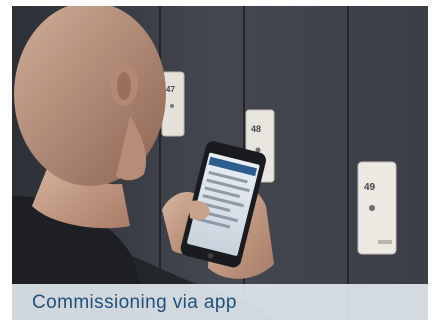 This screenshot has width=438, height=322. What do you see at coordinates (377, 208) in the screenshot?
I see `locker-lock-right: 49` at bounding box center [377, 208].